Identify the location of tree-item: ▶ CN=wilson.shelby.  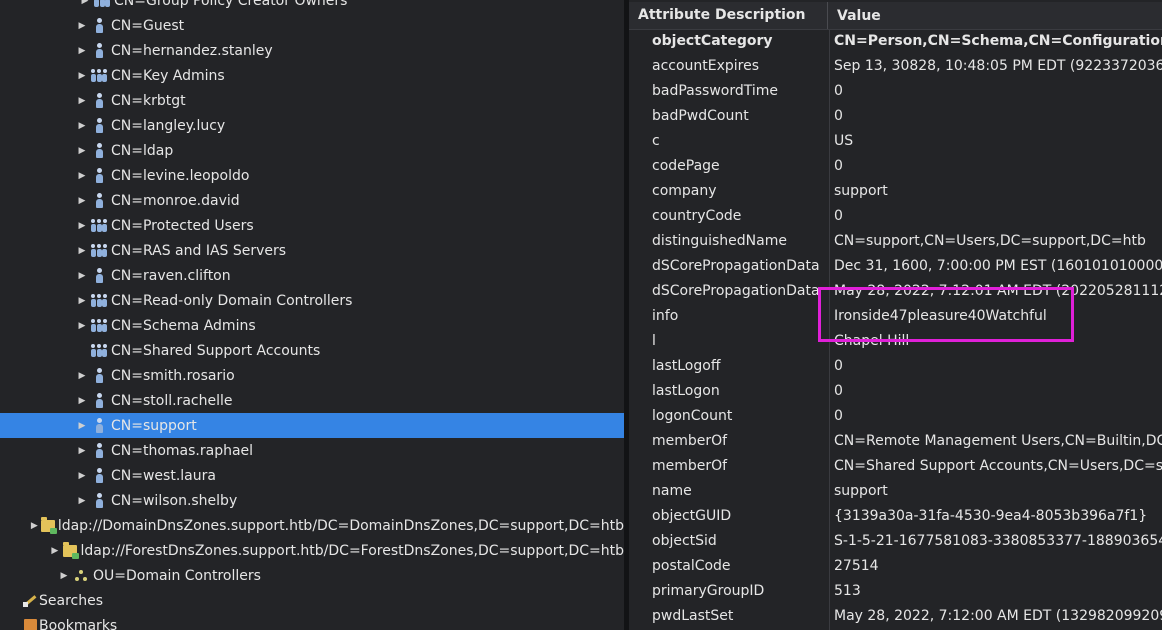
(312, 500).